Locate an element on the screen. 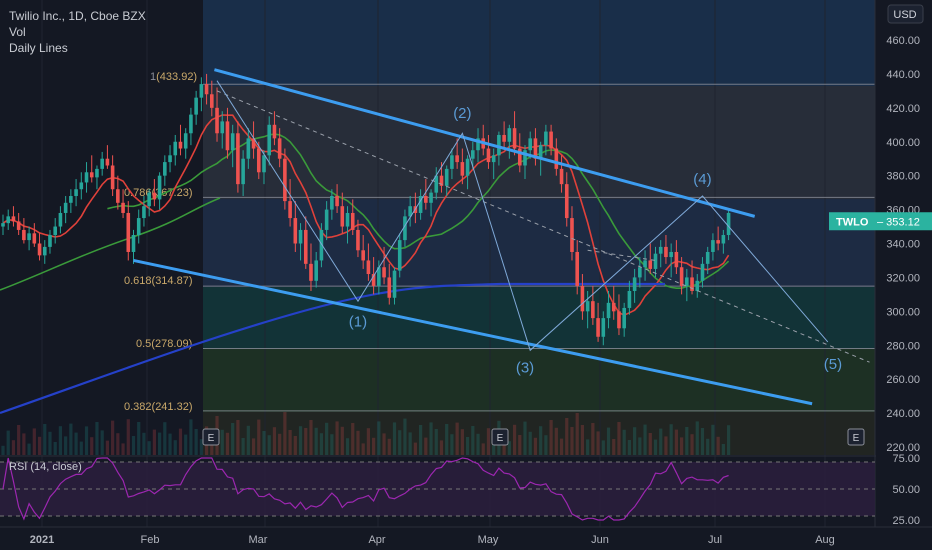 Image resolution: width=932 pixels, height=550 pixels. ticker-price: – 353.12 is located at coordinates (898, 222).